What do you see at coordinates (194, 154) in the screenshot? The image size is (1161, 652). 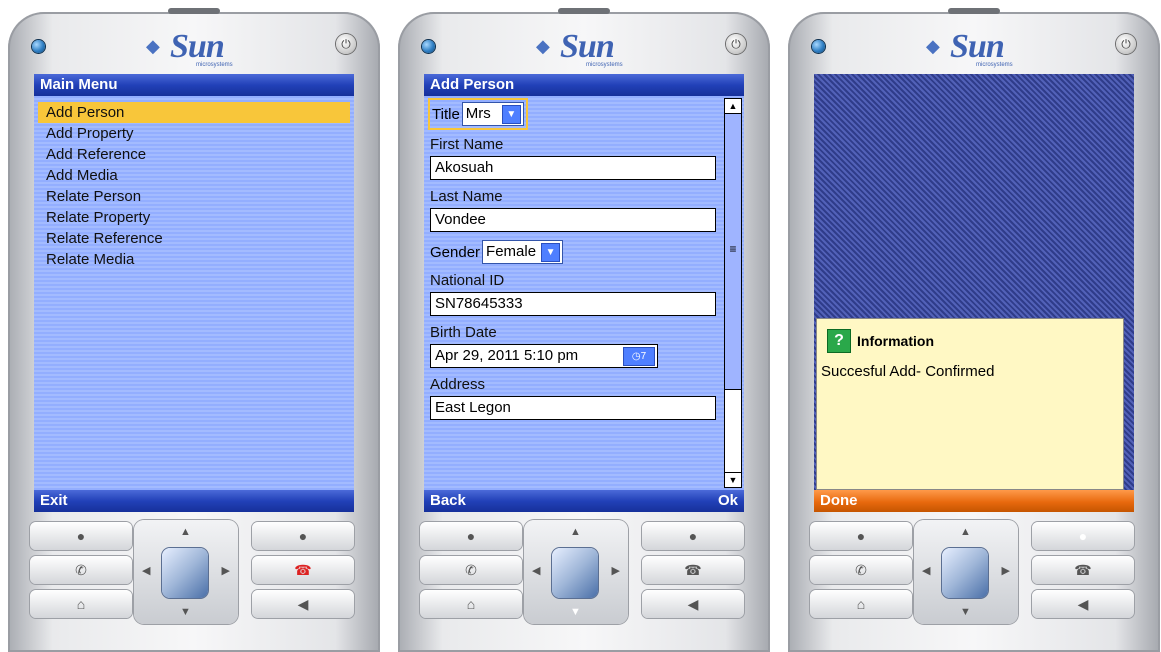 I see `menu-item-add-reference: Add Reference` at bounding box center [194, 154].